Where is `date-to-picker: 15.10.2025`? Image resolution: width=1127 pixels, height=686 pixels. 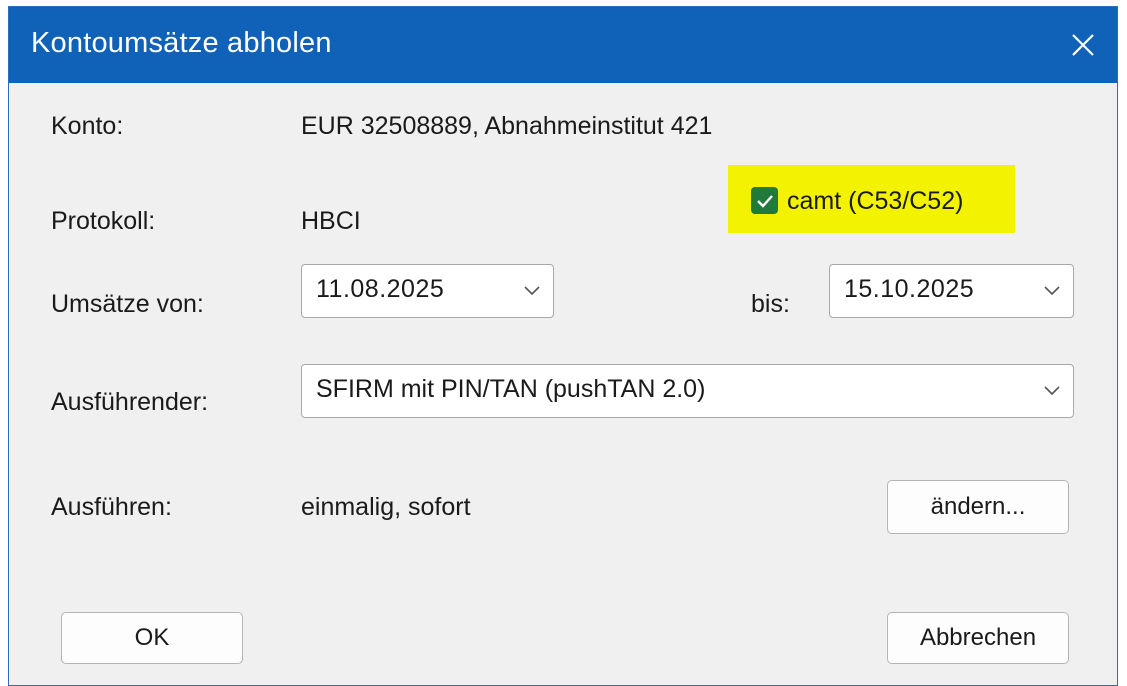 date-to-picker: 15.10.2025 is located at coordinates (951, 291).